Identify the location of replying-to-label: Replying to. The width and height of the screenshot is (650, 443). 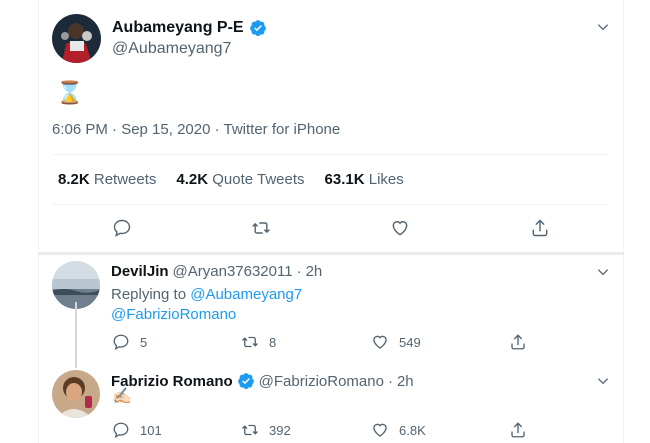
(149, 294).